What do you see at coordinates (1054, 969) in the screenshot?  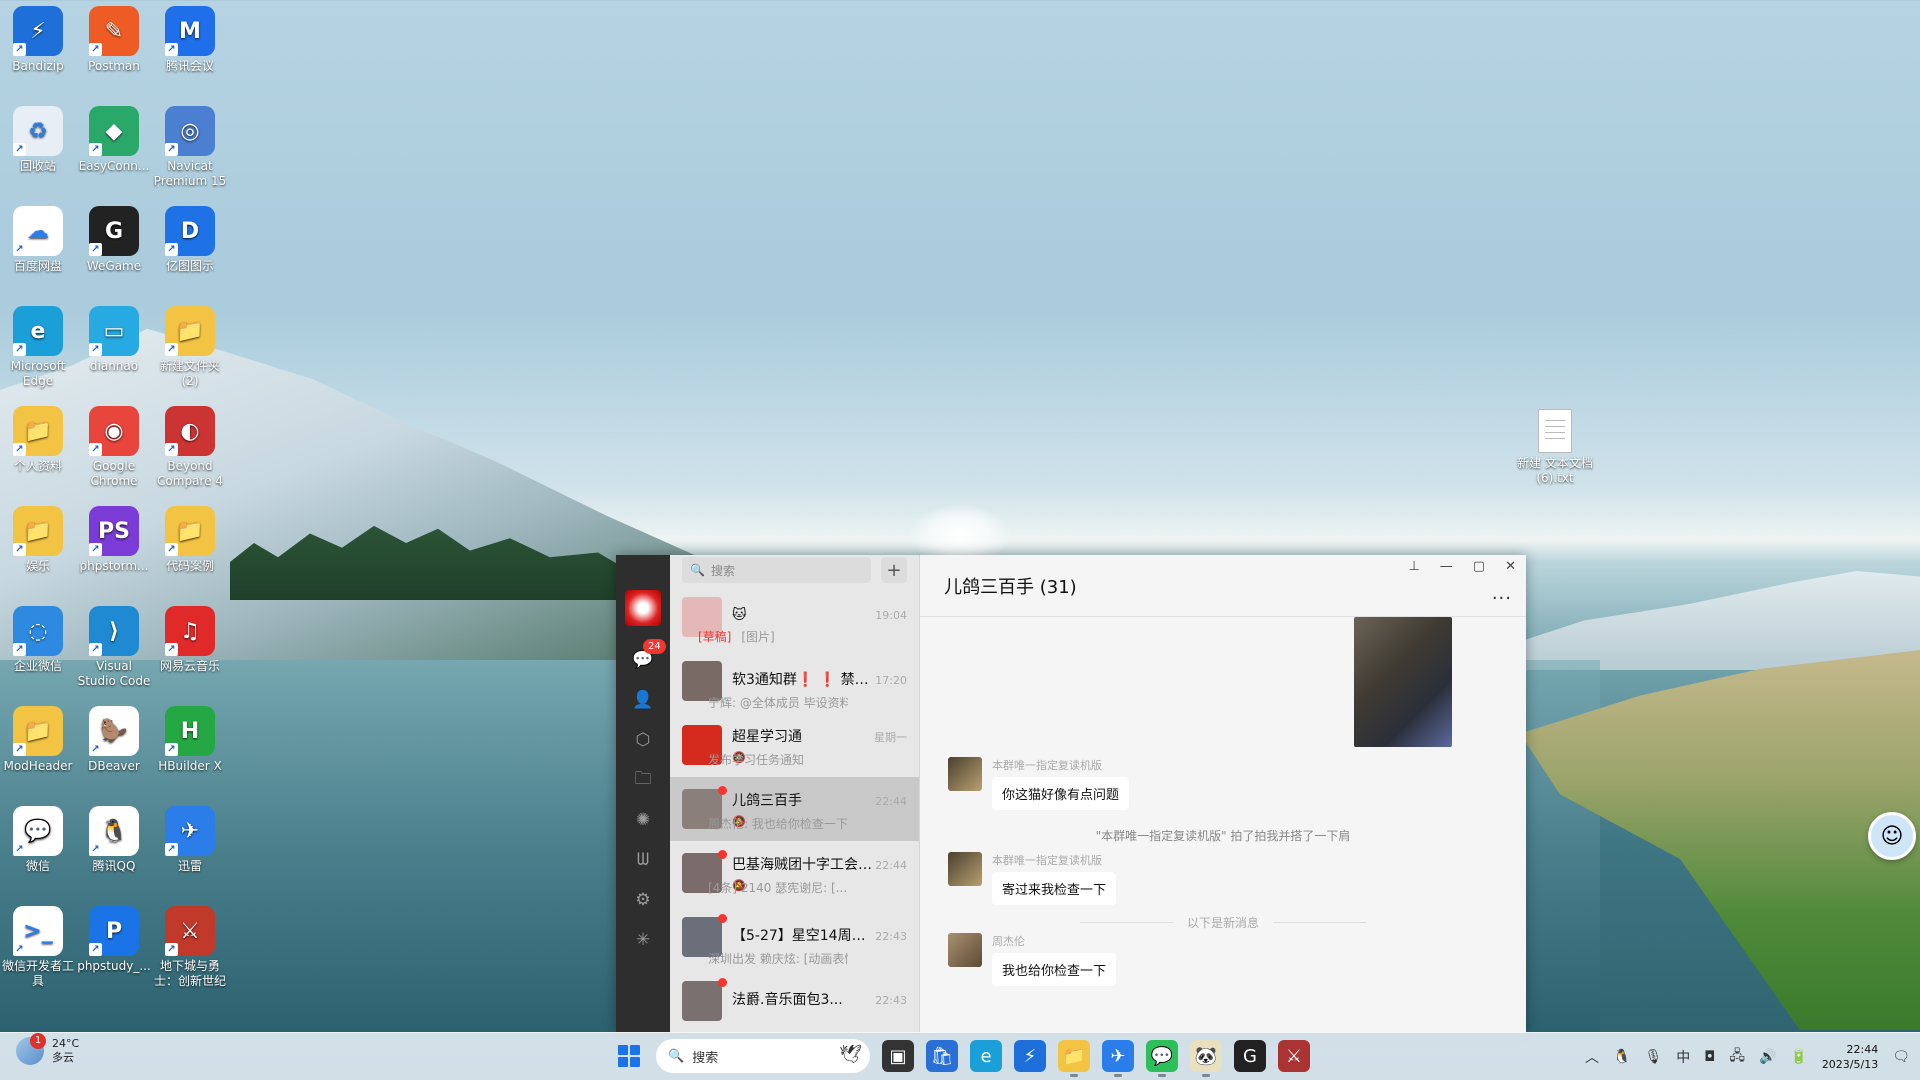 I see `message-bubble: 我也给你检查一下` at bounding box center [1054, 969].